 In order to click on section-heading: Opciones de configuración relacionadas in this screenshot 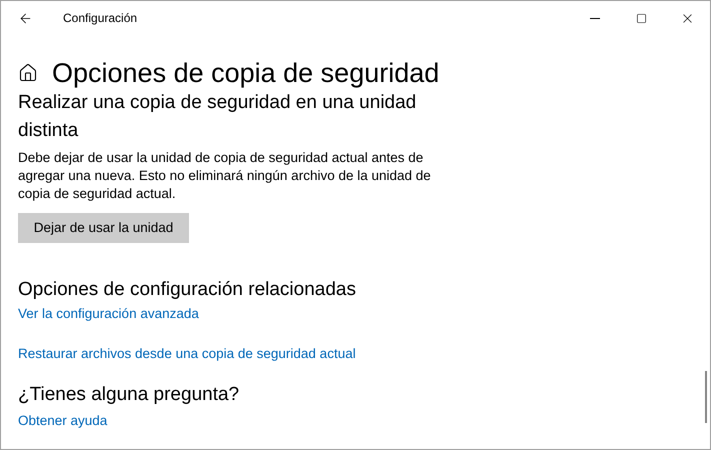, I will do `click(187, 290)`.